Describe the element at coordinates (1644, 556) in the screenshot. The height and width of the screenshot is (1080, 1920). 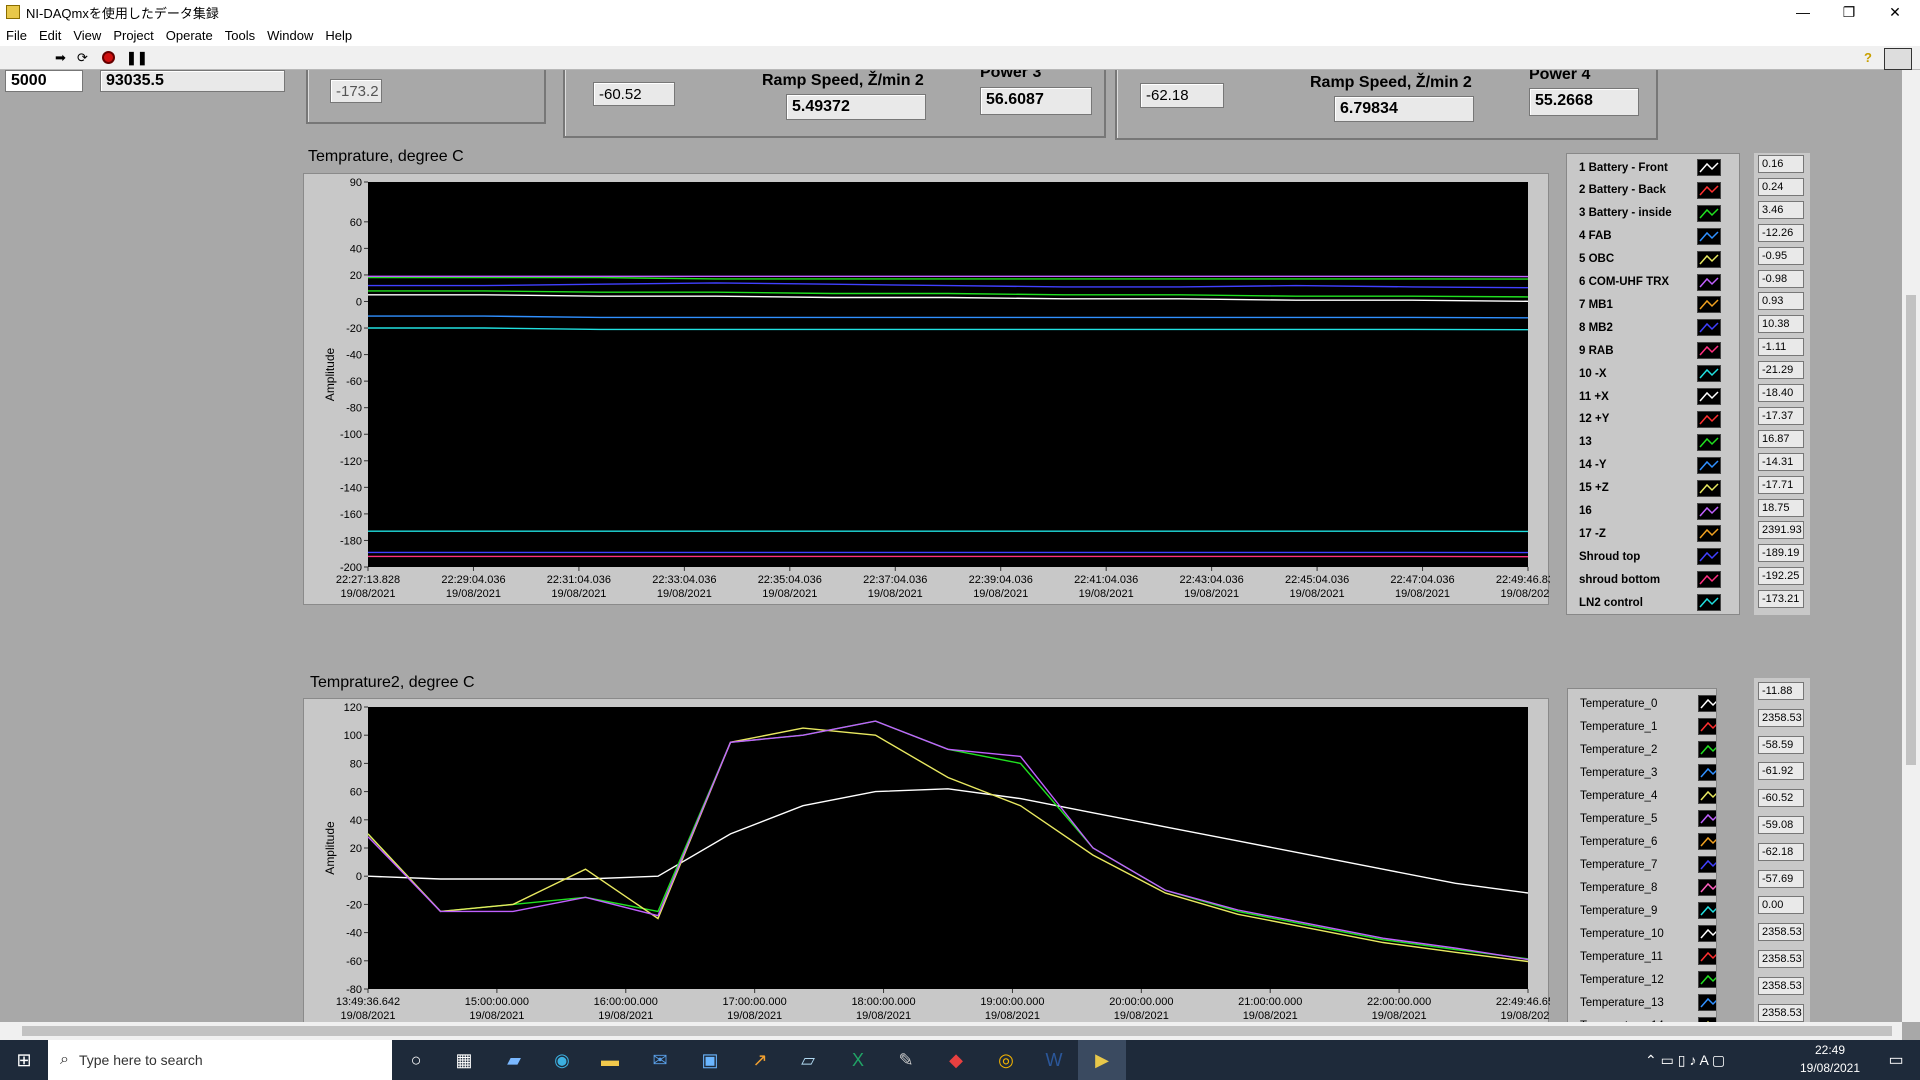
I see `chart1-legend-item: Shroud top` at that location.